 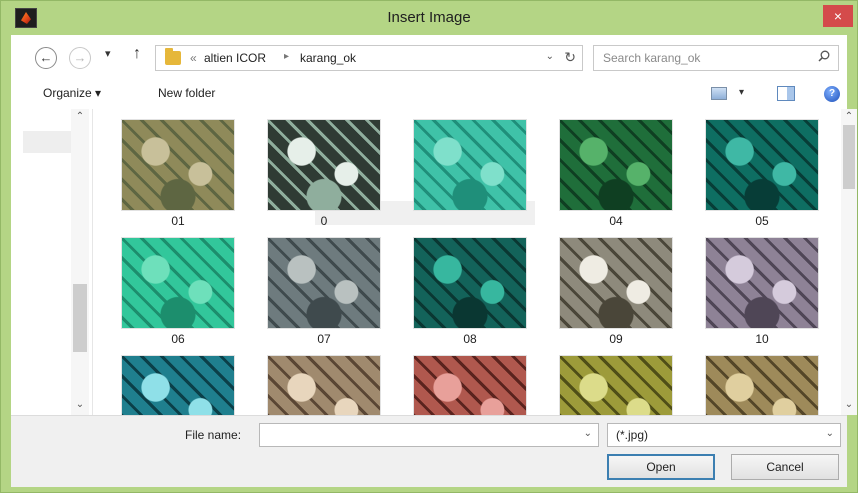 I want to click on refresh-icon: ↻, so click(x=570, y=57).